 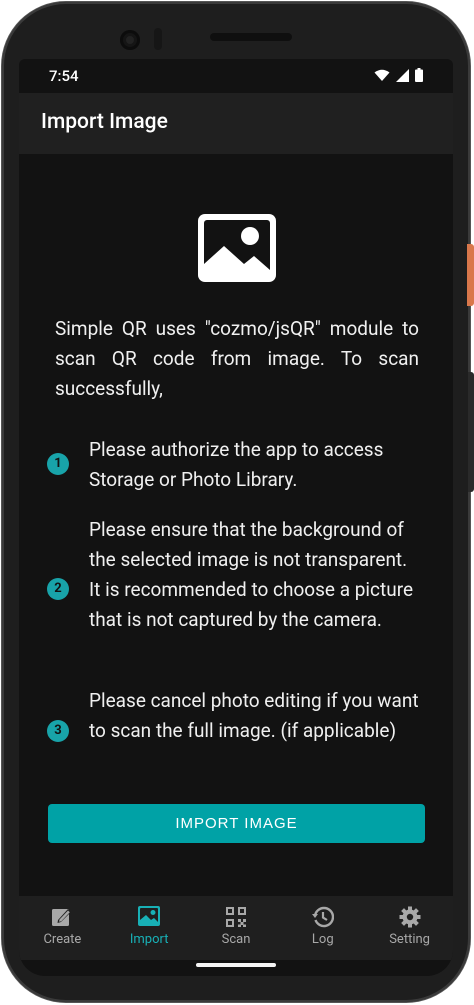 I want to click on page-title: Import Image, so click(x=104, y=122).